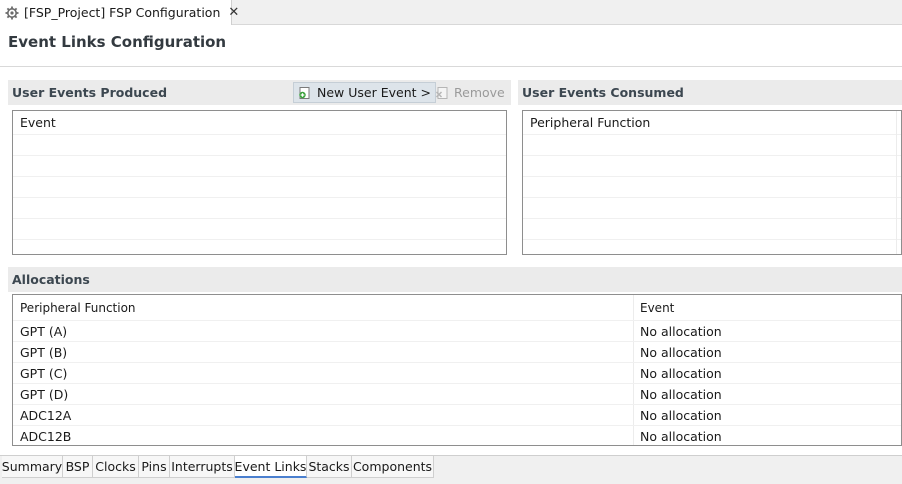 The height and width of the screenshot is (484, 902). Describe the element at coordinates (117, 42) in the screenshot. I see `page-title: Event Links Configuration` at that location.